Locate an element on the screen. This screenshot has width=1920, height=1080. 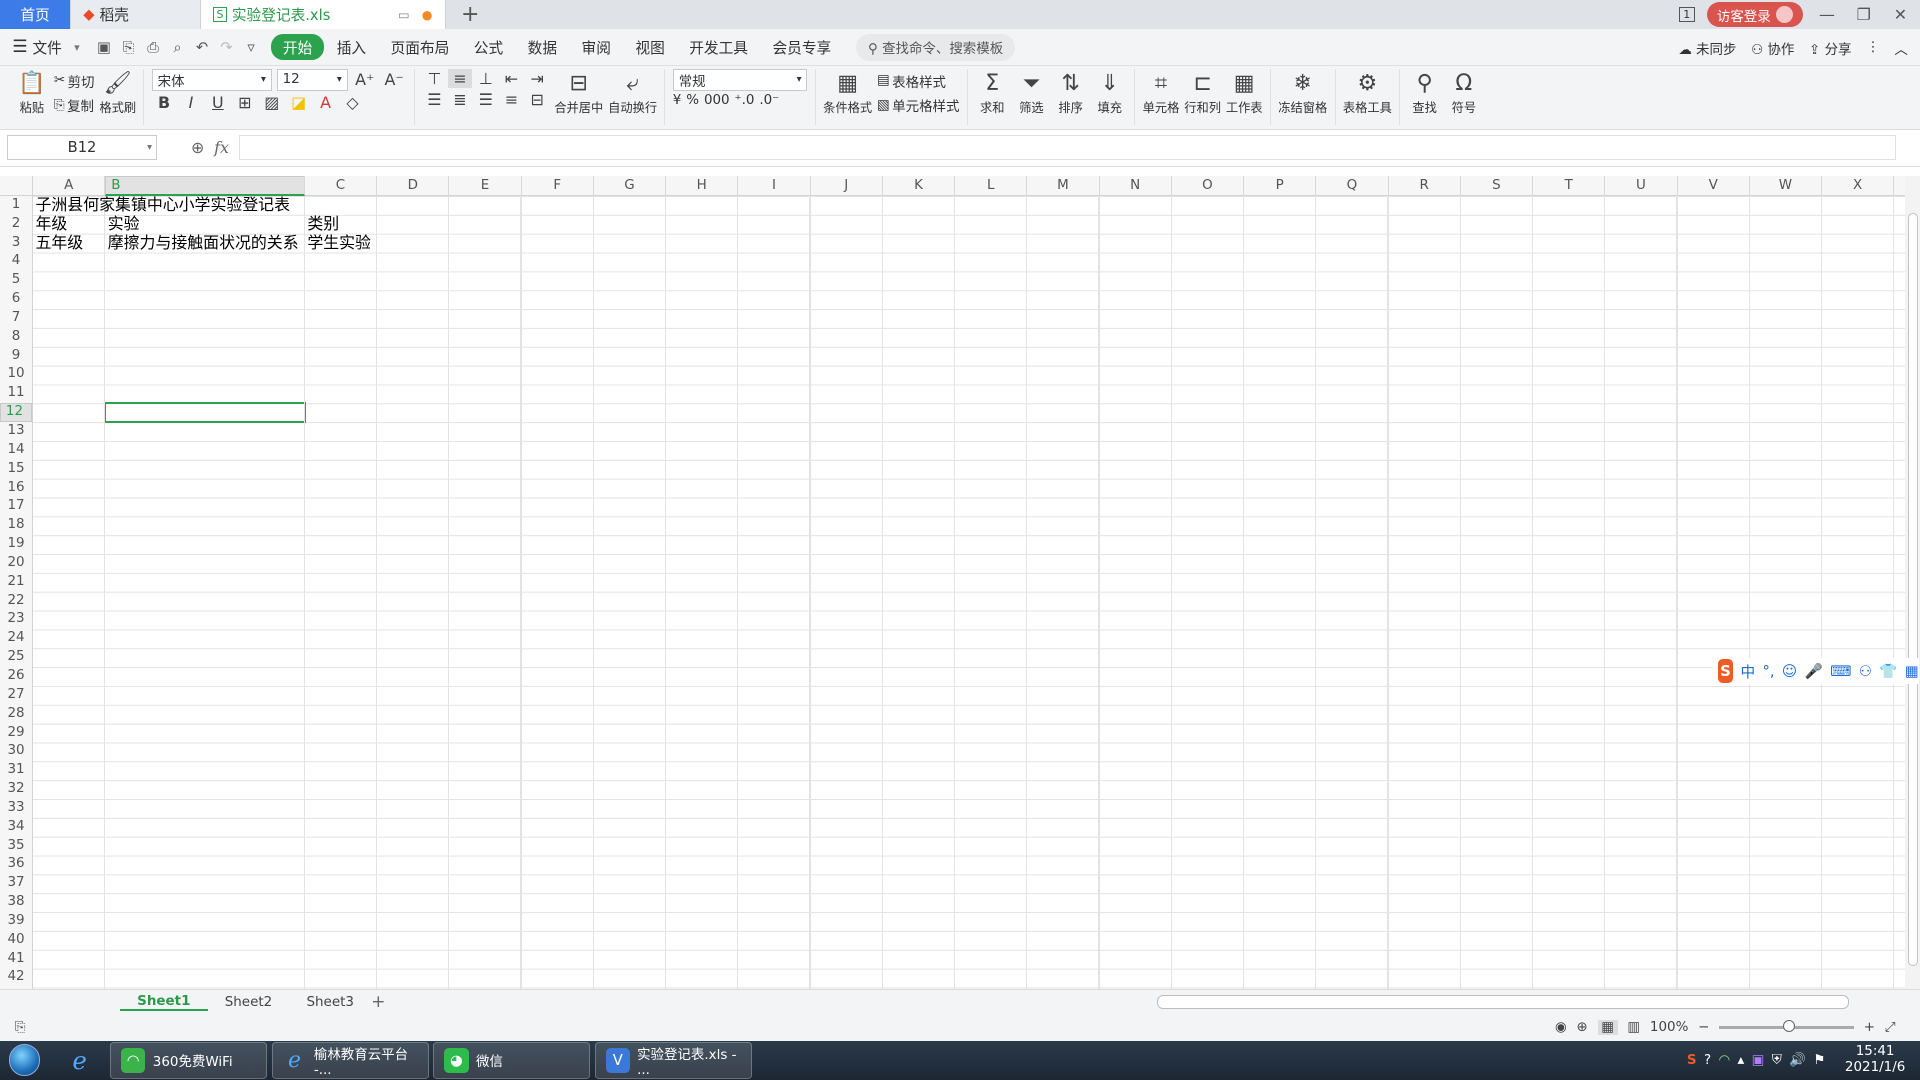
column-header-R: R is located at coordinates (1425, 186).